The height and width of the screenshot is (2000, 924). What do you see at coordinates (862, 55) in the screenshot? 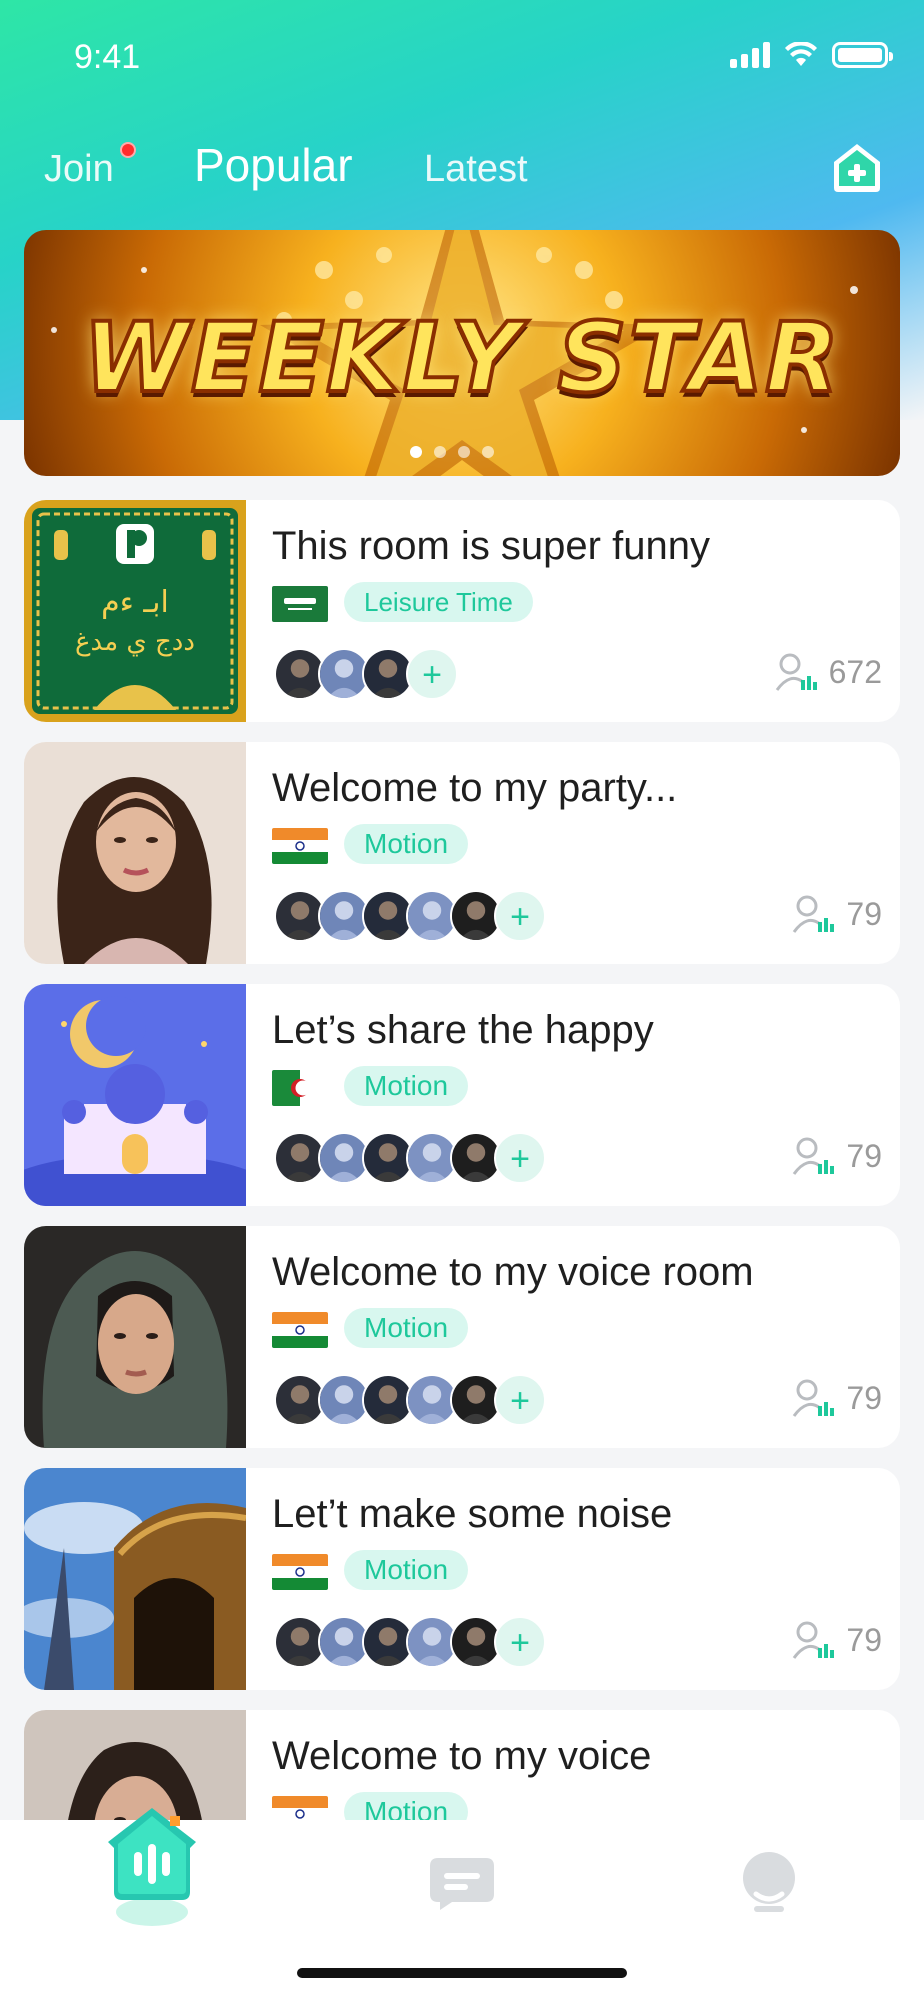
I see `battery-icon` at bounding box center [862, 55].